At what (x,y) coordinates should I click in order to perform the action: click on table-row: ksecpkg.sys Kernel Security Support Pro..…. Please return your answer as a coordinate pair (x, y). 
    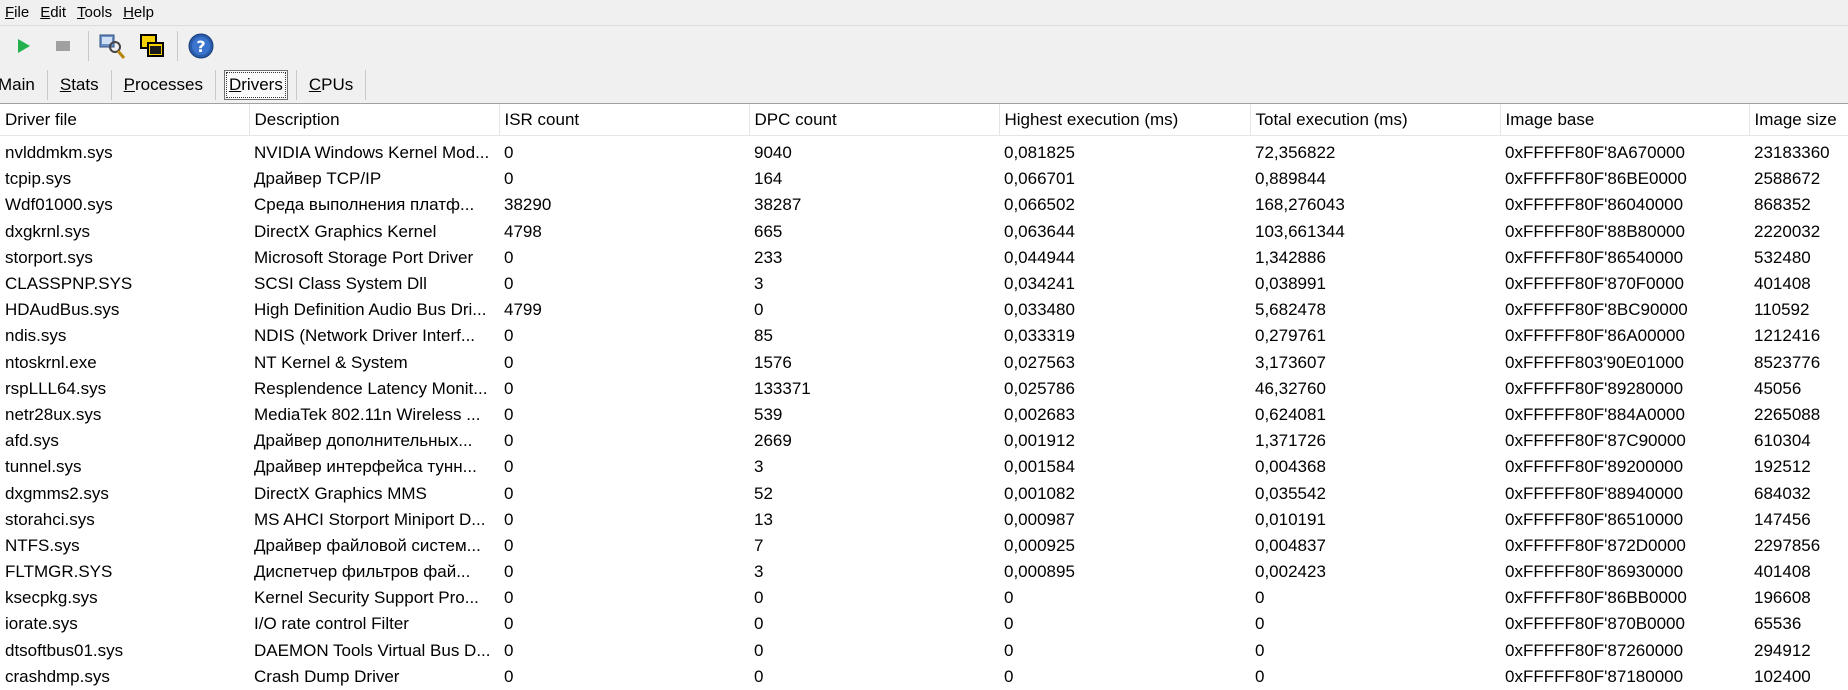
    Looking at the image, I should click on (924, 598).